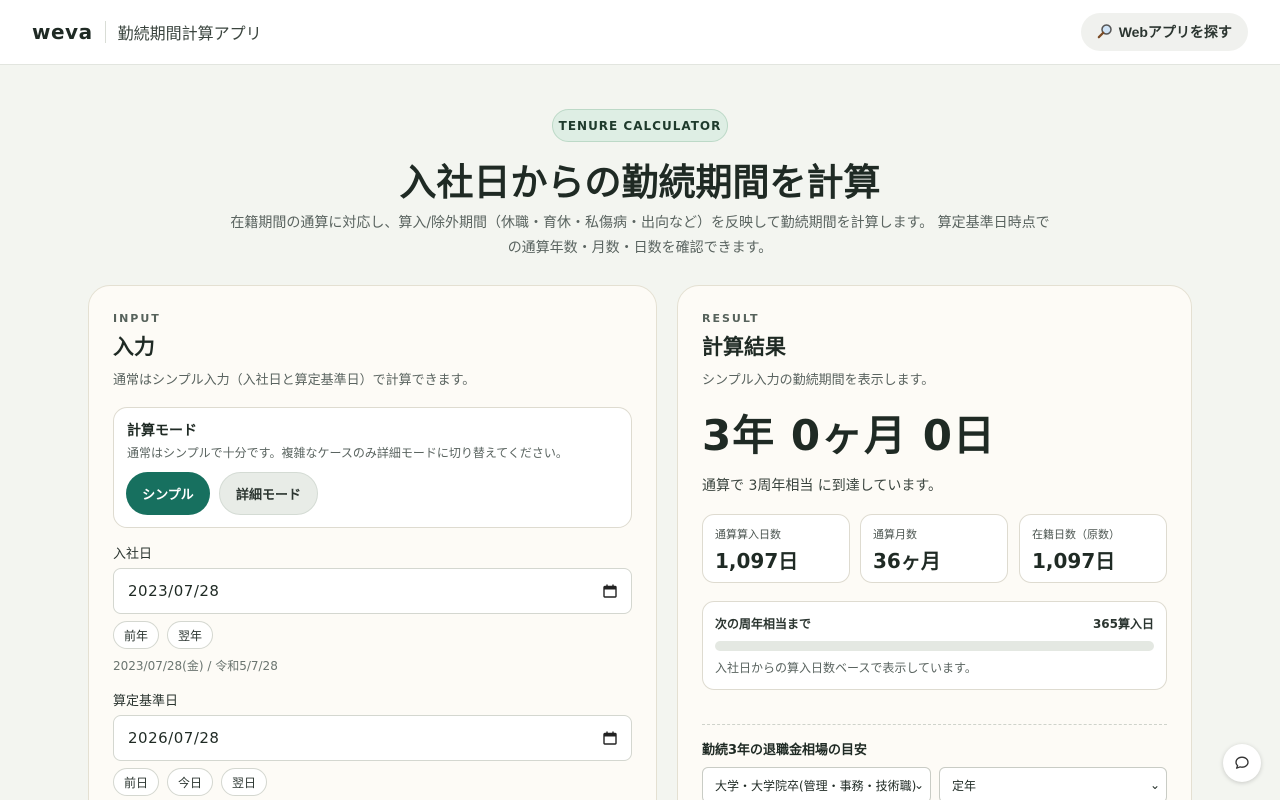  Describe the element at coordinates (822, 486) in the screenshot. I see `anniversary-note: 通算で 3周年相当 に到達しています。` at that location.